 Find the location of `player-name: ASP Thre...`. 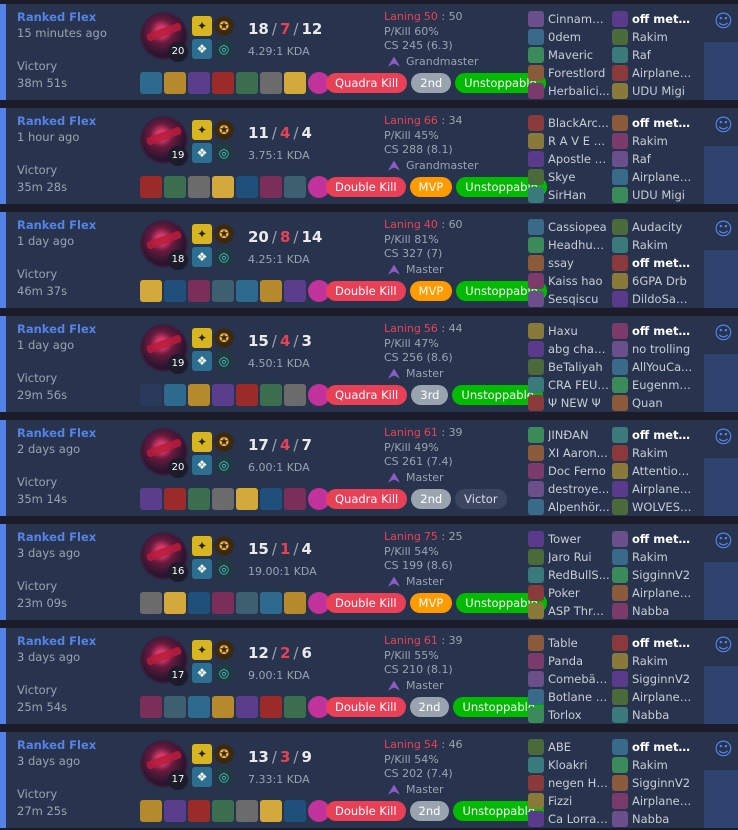

player-name: ASP Thre... is located at coordinates (579, 611).